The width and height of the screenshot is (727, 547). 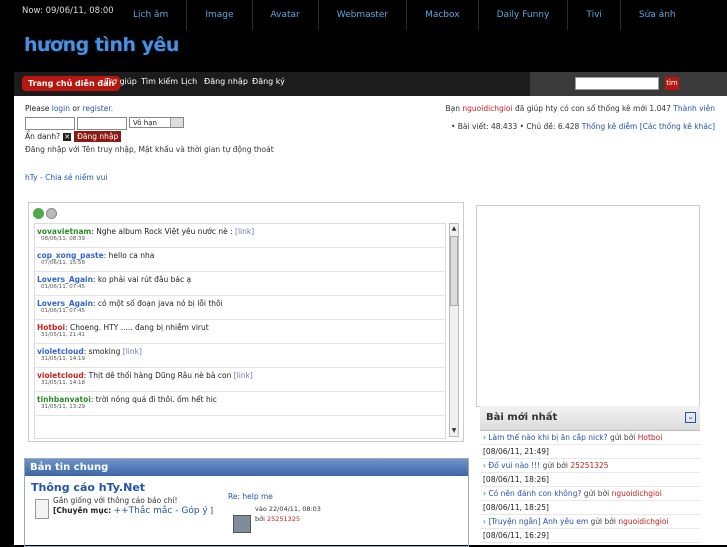 I want to click on search-area: tìm, so click(x=628, y=84).